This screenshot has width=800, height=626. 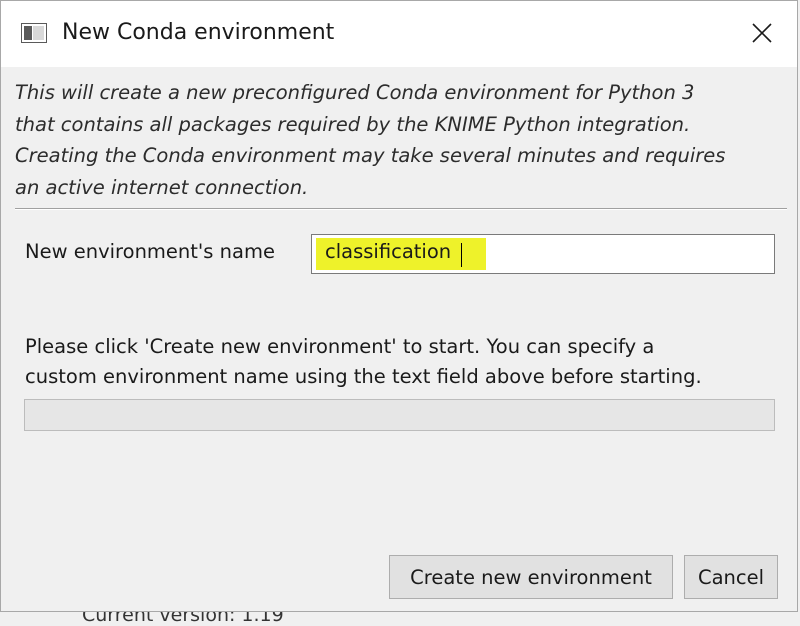 I want to click on close-icon, so click(x=762, y=35).